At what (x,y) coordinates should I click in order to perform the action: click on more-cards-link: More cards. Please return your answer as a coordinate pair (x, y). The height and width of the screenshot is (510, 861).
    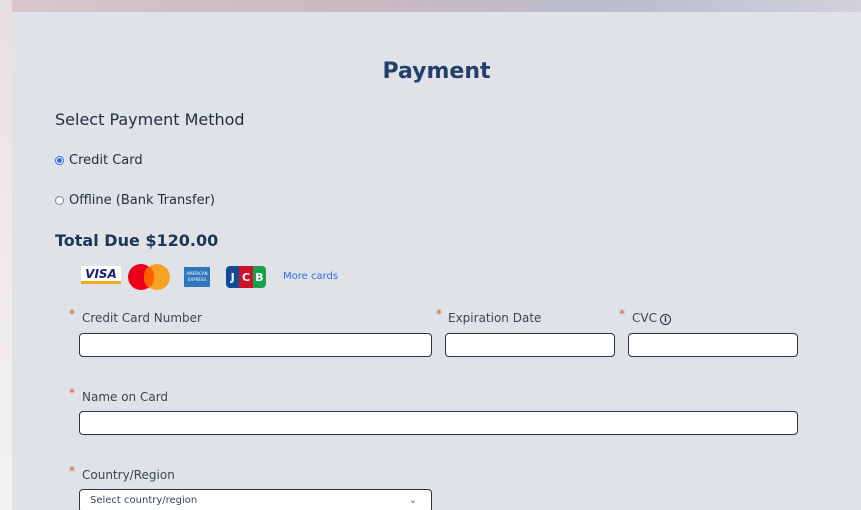
    Looking at the image, I should click on (310, 276).